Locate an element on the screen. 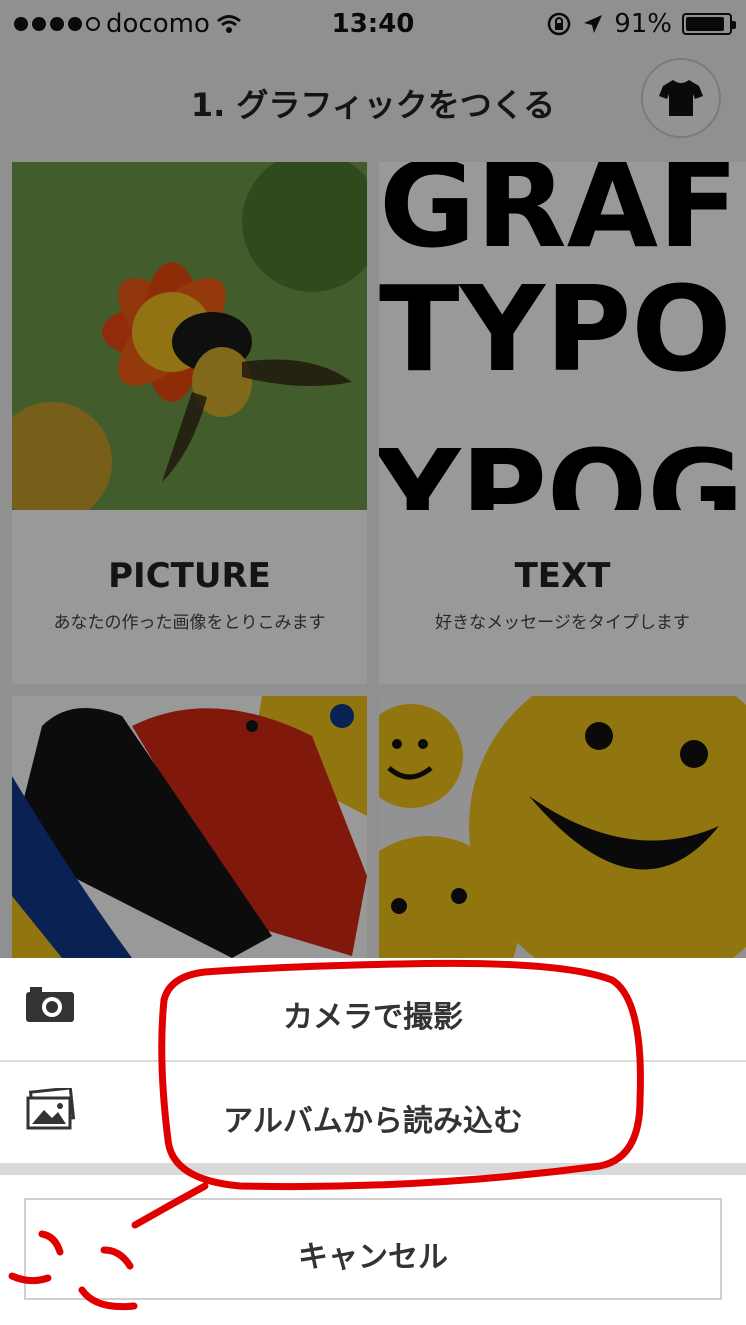 This screenshot has height=1325, width=746. cancel-button: キャンセル is located at coordinates (373, 1249).